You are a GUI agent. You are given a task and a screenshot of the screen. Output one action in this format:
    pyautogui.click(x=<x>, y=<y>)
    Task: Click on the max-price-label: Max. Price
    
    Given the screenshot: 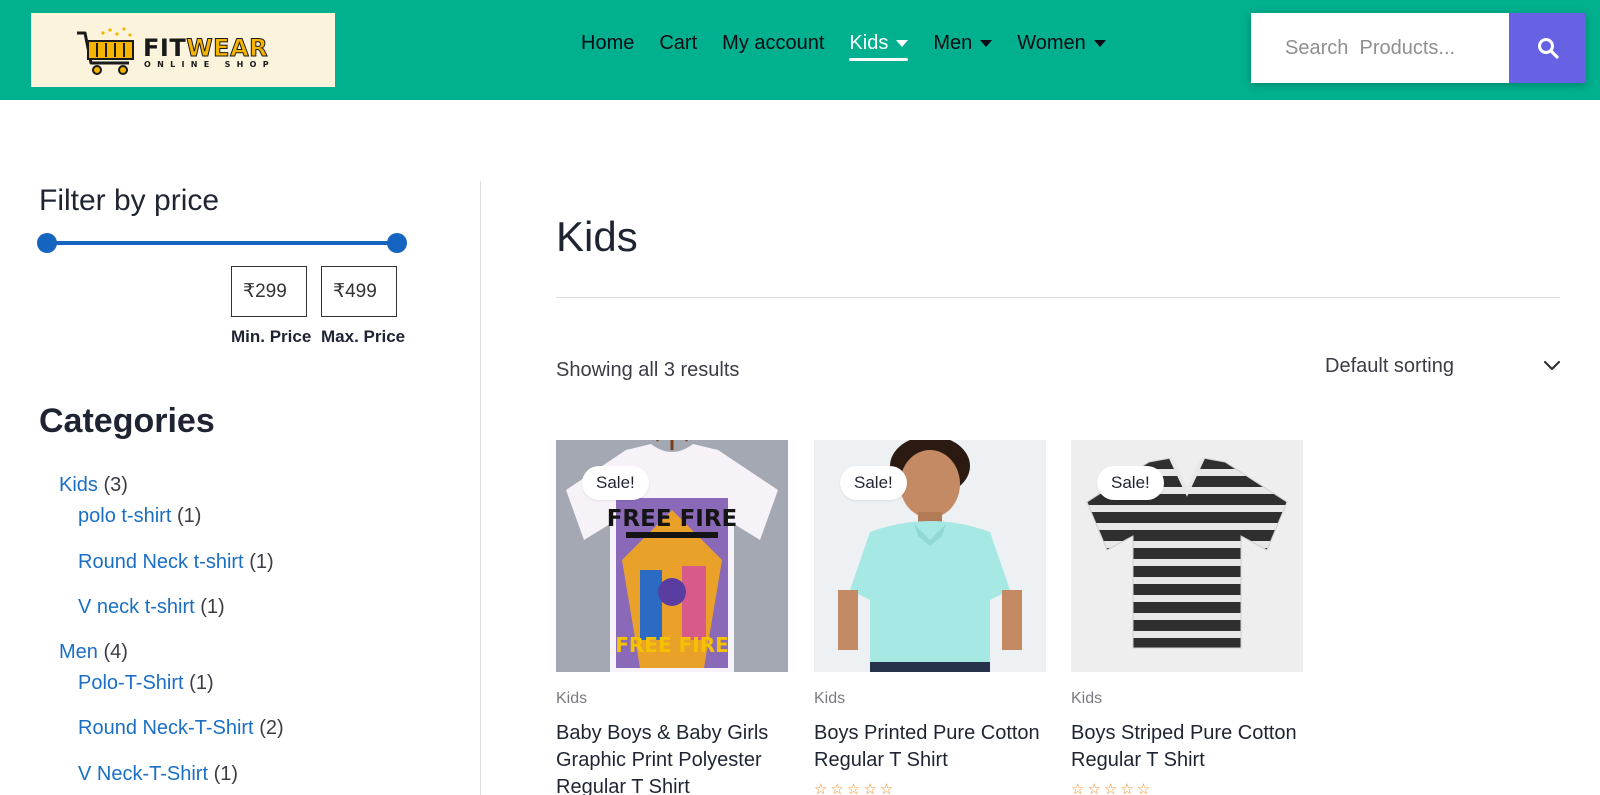 What is the action you would take?
    pyautogui.click(x=363, y=336)
    